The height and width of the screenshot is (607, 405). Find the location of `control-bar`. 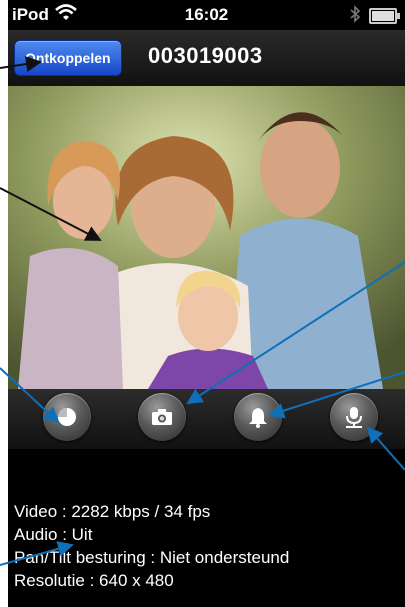

control-bar is located at coordinates (206, 419).